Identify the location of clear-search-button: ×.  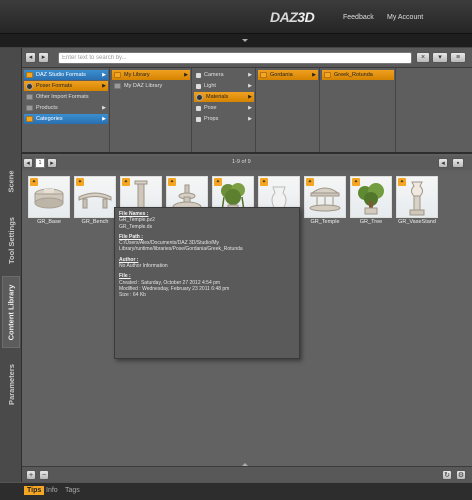
(423, 57).